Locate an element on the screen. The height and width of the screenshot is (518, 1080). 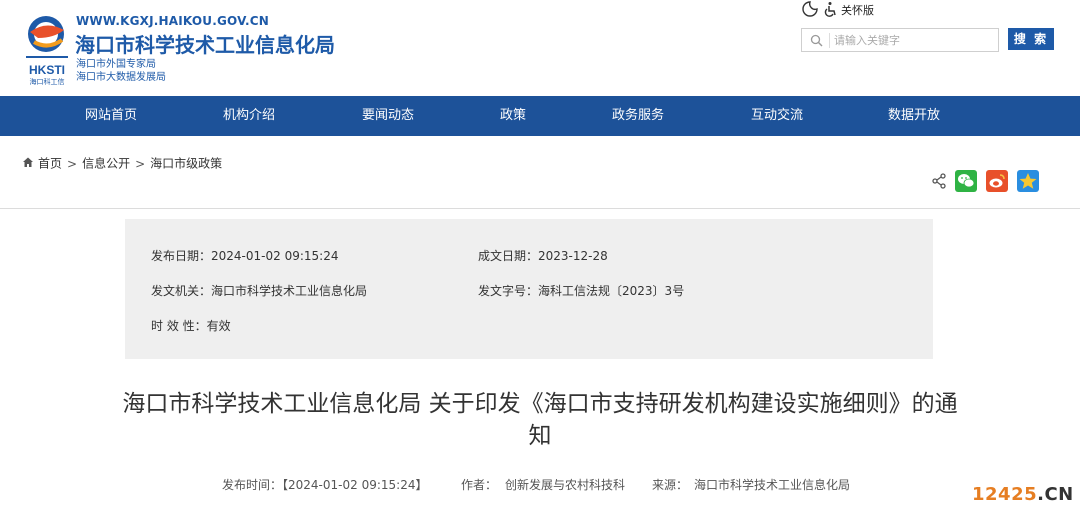
meta-doc-number-label: 发文字号： is located at coordinates (508, 291).